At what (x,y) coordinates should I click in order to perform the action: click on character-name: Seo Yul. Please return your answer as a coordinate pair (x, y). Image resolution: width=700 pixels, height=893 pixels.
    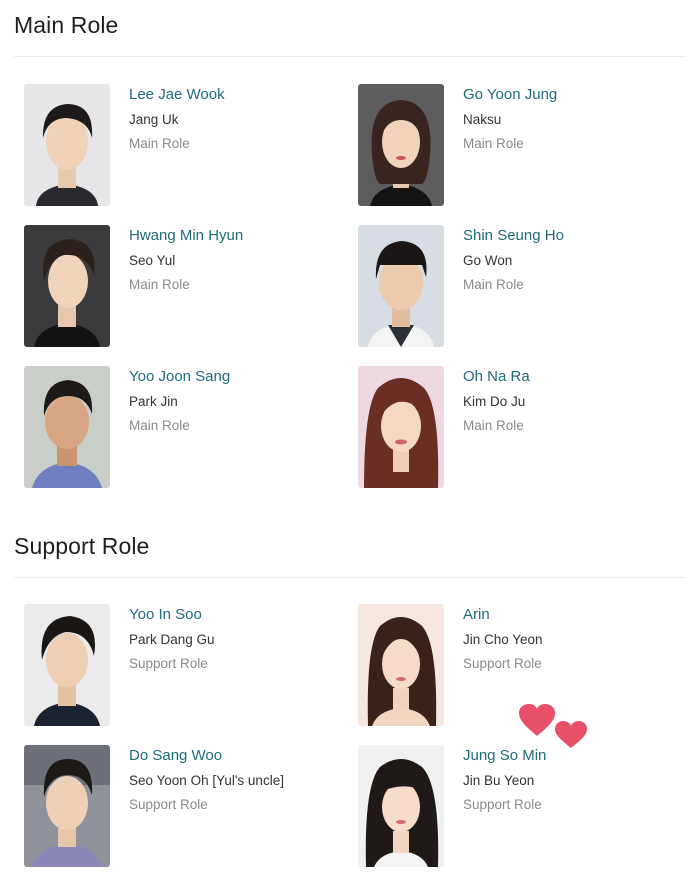
    Looking at the image, I should click on (152, 260).